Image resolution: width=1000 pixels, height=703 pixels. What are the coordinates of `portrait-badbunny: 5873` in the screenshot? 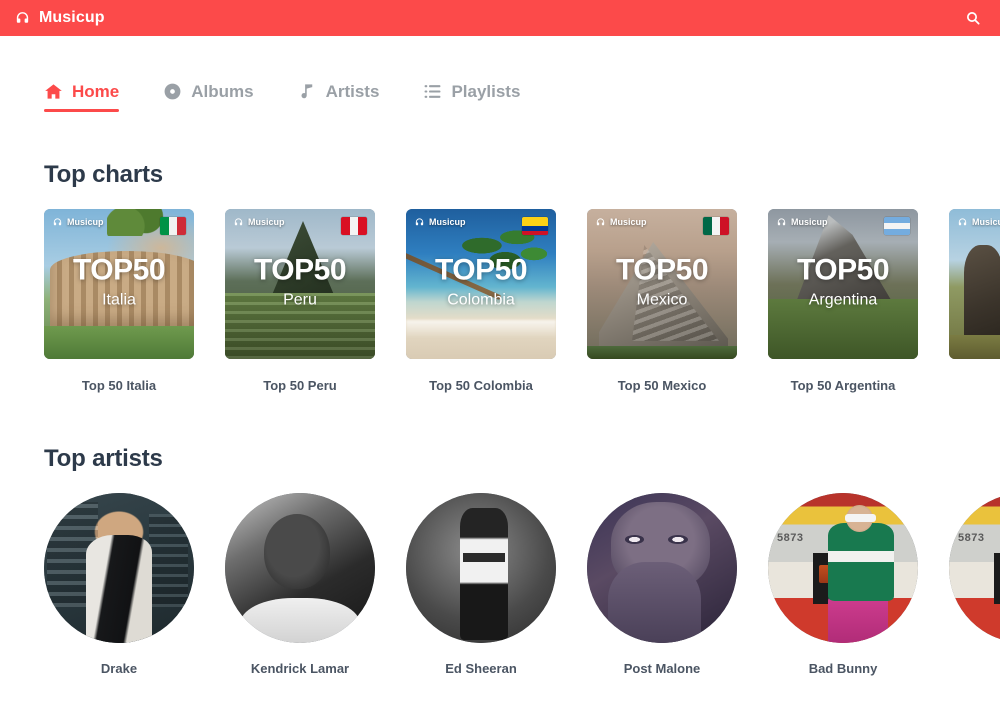 It's located at (843, 568).